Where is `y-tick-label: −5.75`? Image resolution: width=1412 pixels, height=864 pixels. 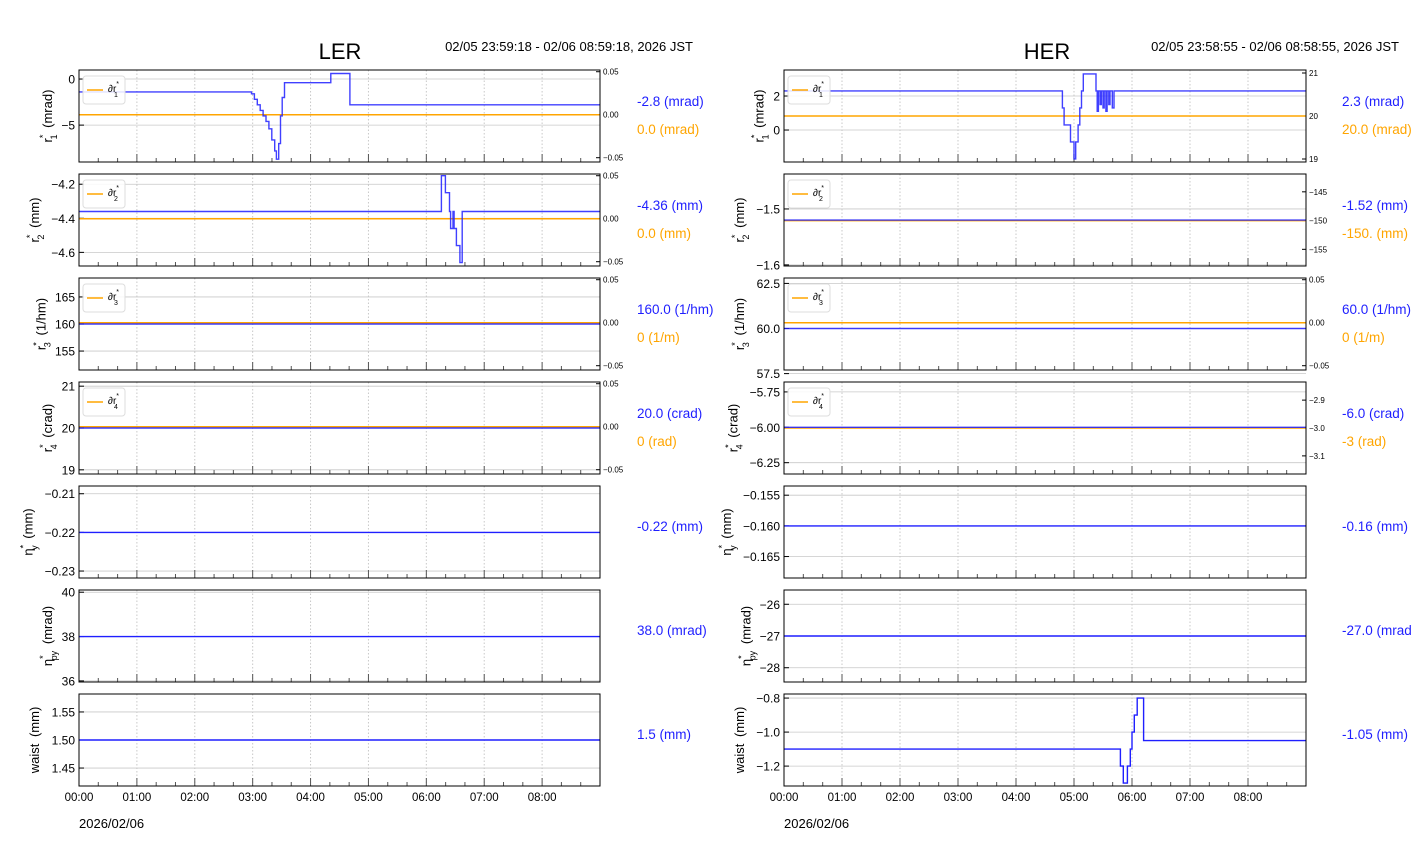
y-tick-label: −5.75 is located at coordinates (765, 392).